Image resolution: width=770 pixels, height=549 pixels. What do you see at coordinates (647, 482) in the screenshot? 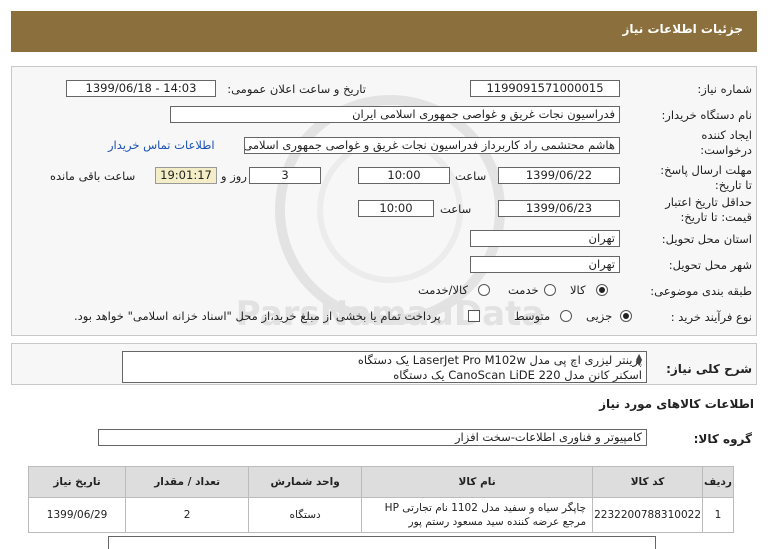
I see `col-goods-code: کد کالا` at bounding box center [647, 482].